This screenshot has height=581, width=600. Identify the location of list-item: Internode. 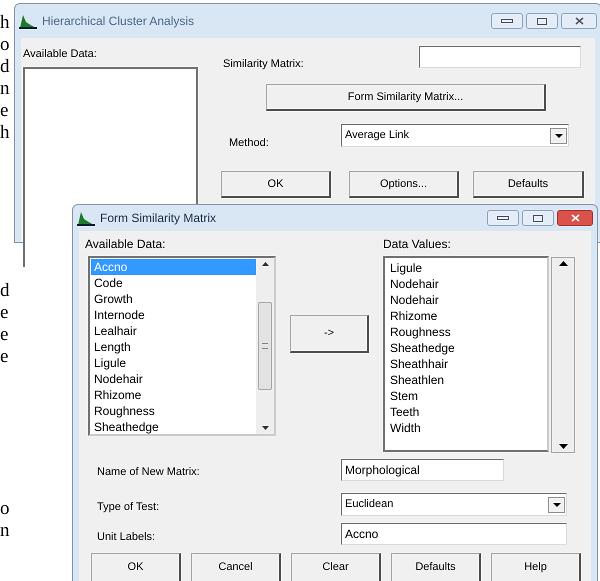
(173, 315).